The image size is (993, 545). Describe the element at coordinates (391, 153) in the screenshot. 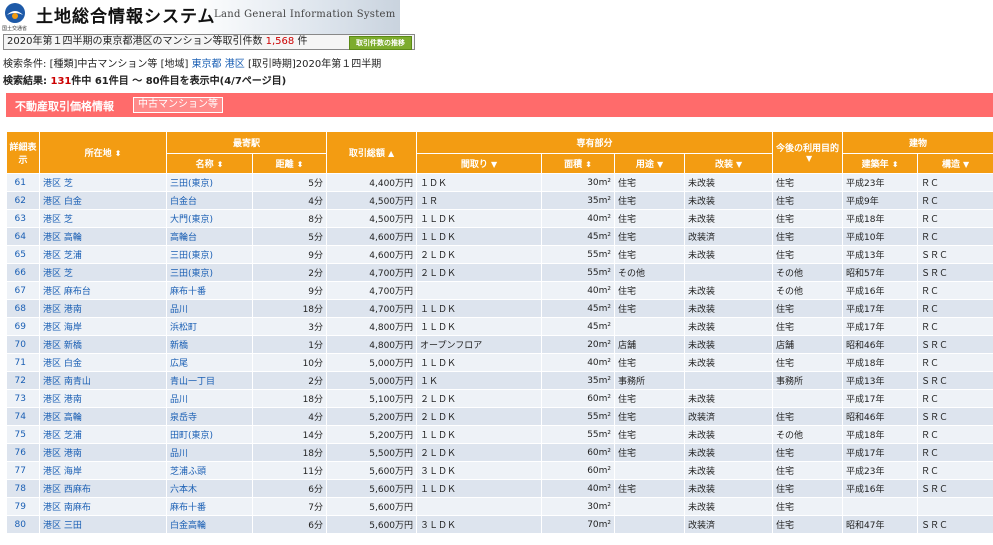

I see `sort-up-icon: ▲` at that location.